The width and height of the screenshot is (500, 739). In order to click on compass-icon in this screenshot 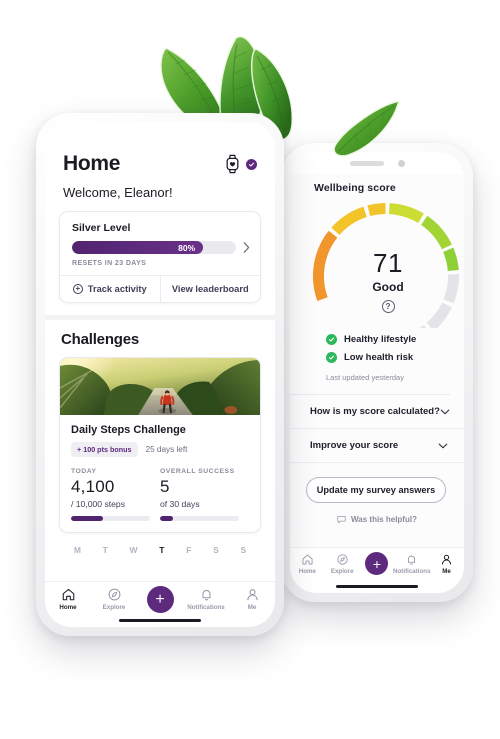, I will do `click(114, 594)`.